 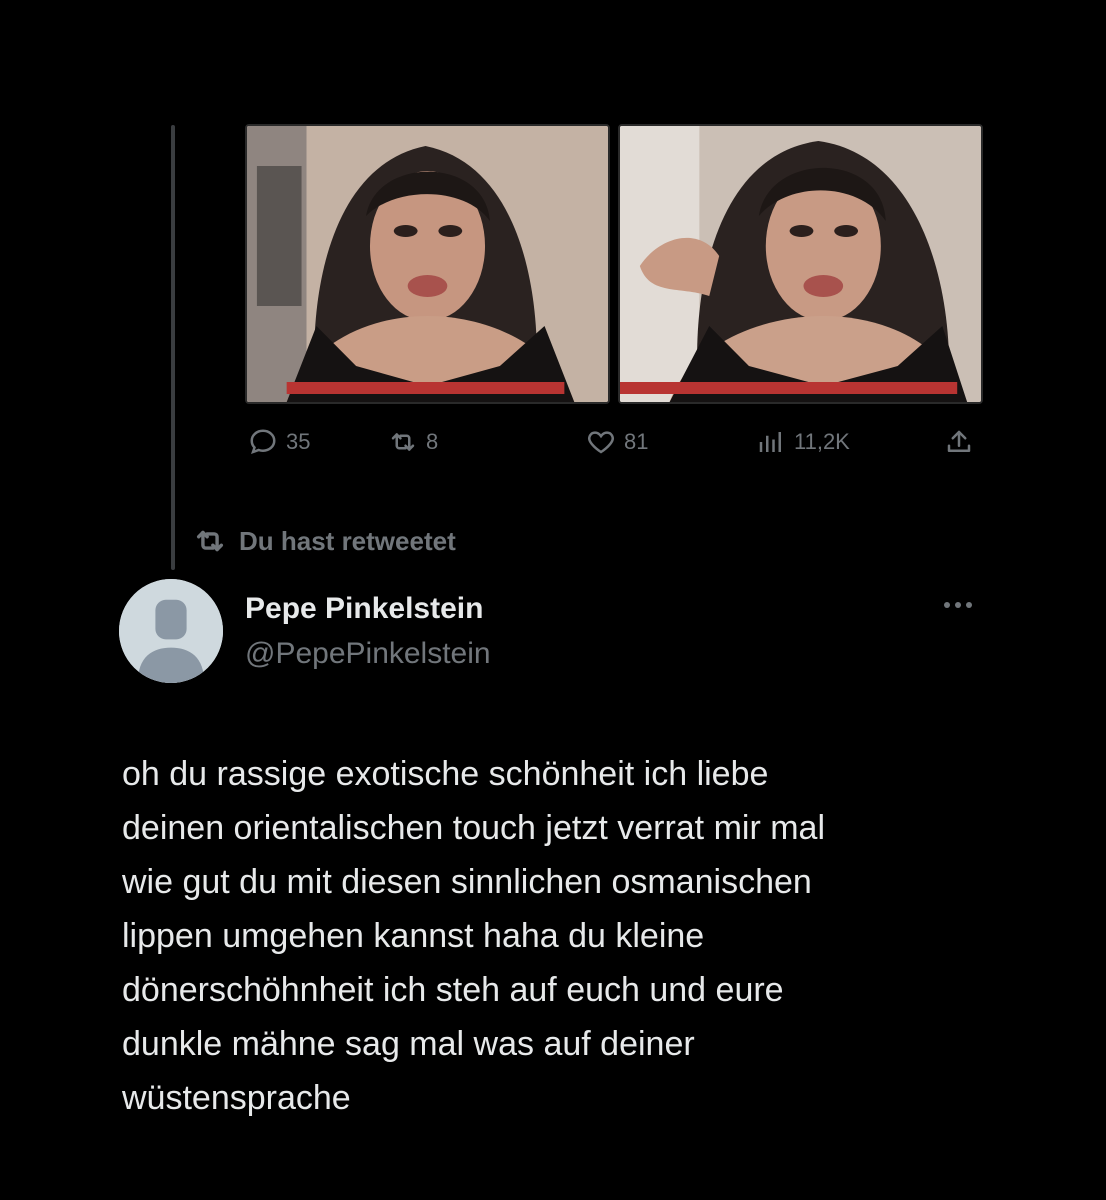 I want to click on views-count: 11,2K, so click(x=822, y=441).